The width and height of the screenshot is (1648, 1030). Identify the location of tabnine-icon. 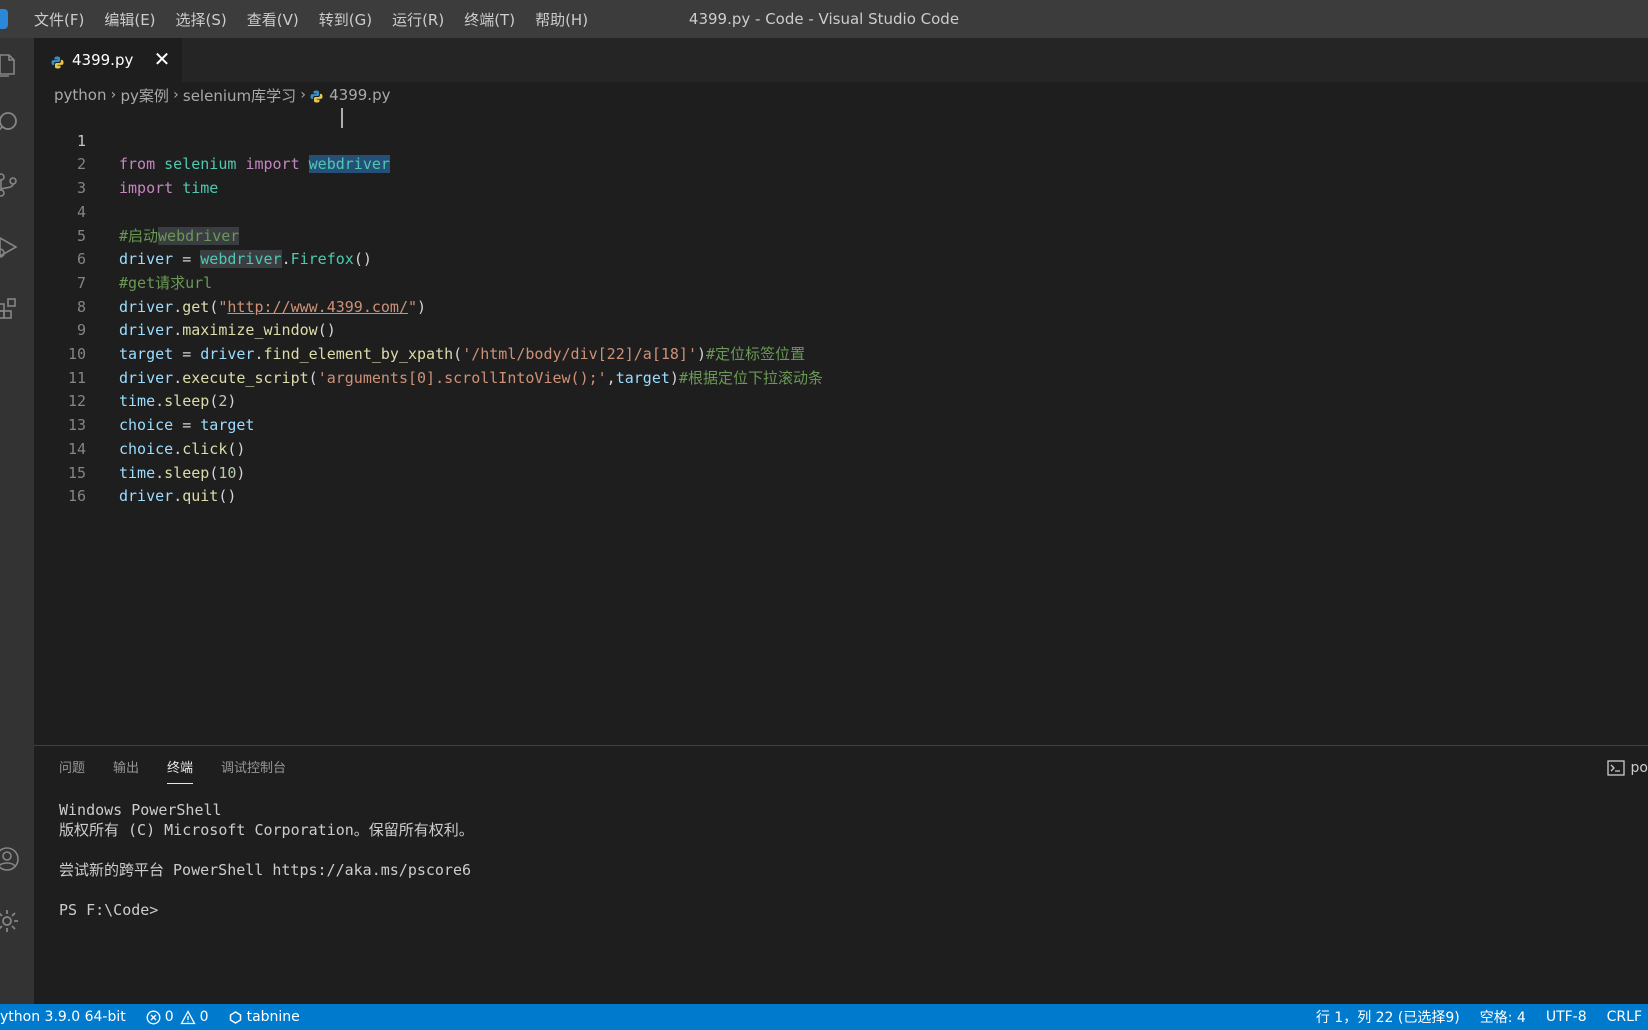
(235, 1017).